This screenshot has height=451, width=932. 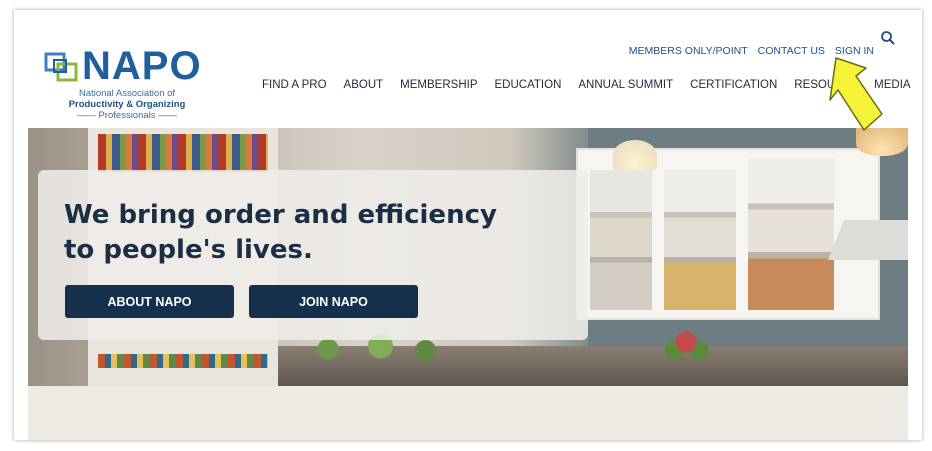 I want to click on nav-about: ABOUT, so click(x=364, y=85).